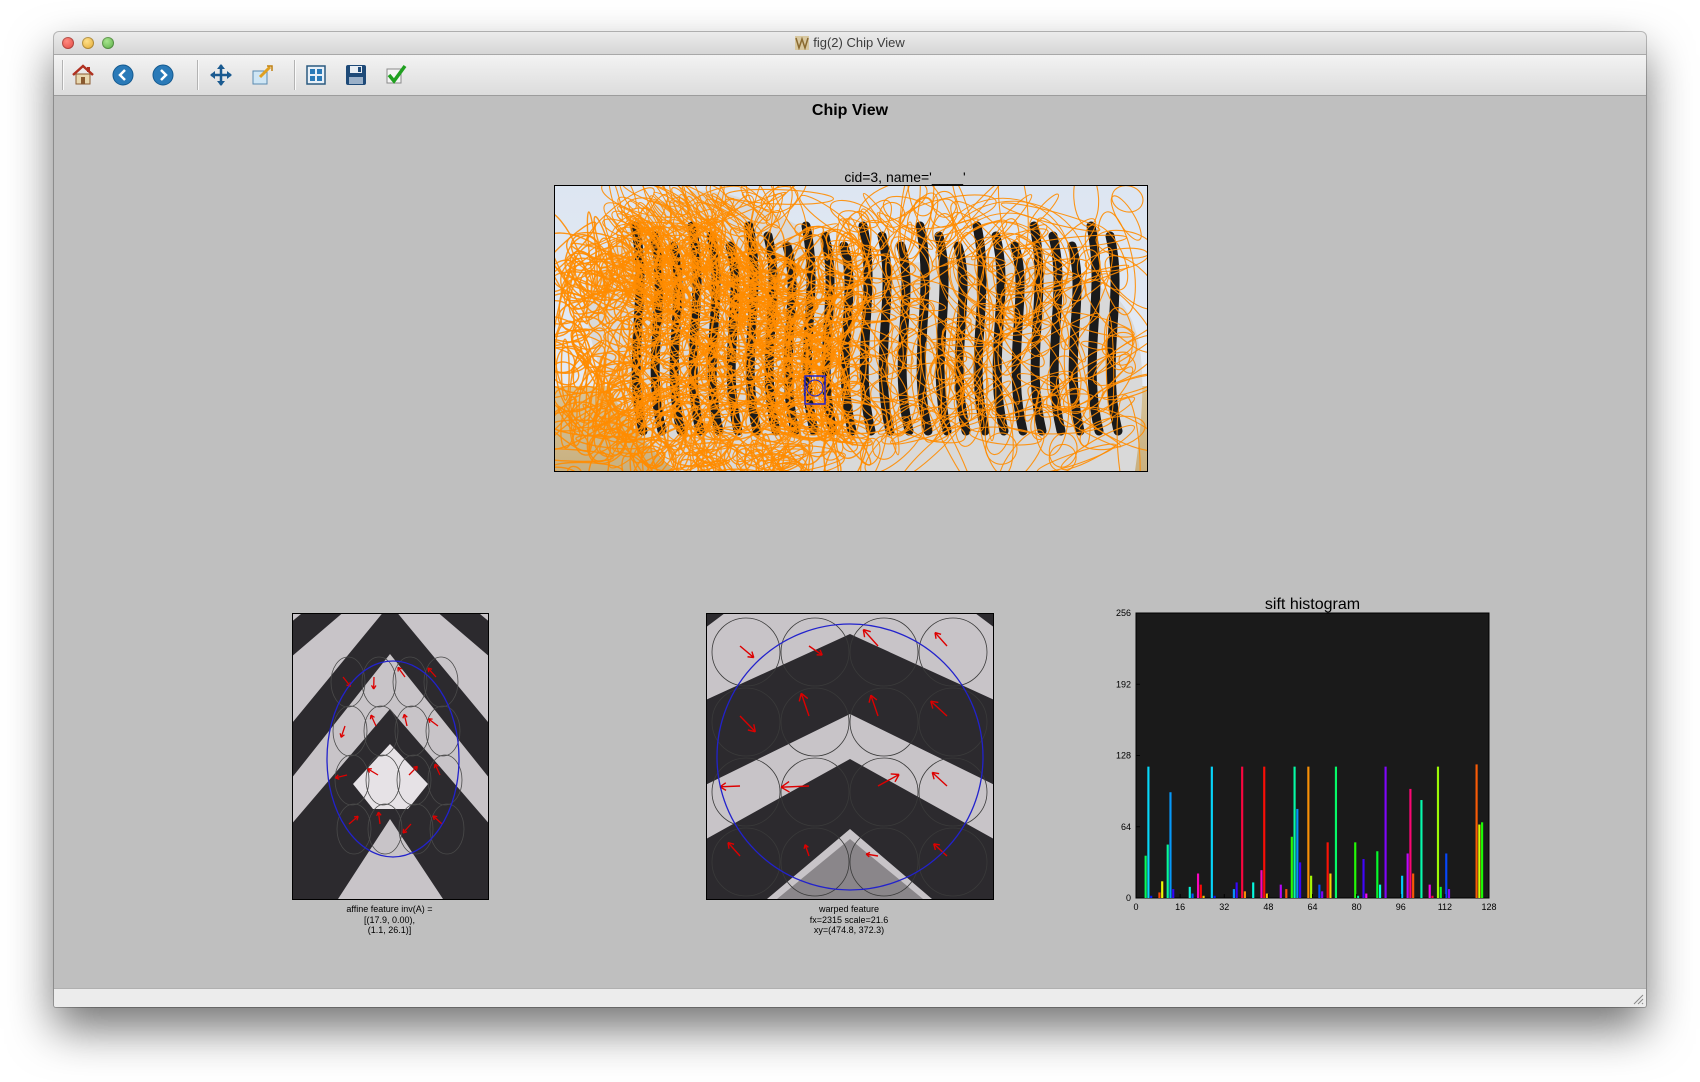 This screenshot has height=1082, width=1700. Describe the element at coordinates (849, 909) in the screenshot. I see `warped-caption-line: warped feature` at that location.